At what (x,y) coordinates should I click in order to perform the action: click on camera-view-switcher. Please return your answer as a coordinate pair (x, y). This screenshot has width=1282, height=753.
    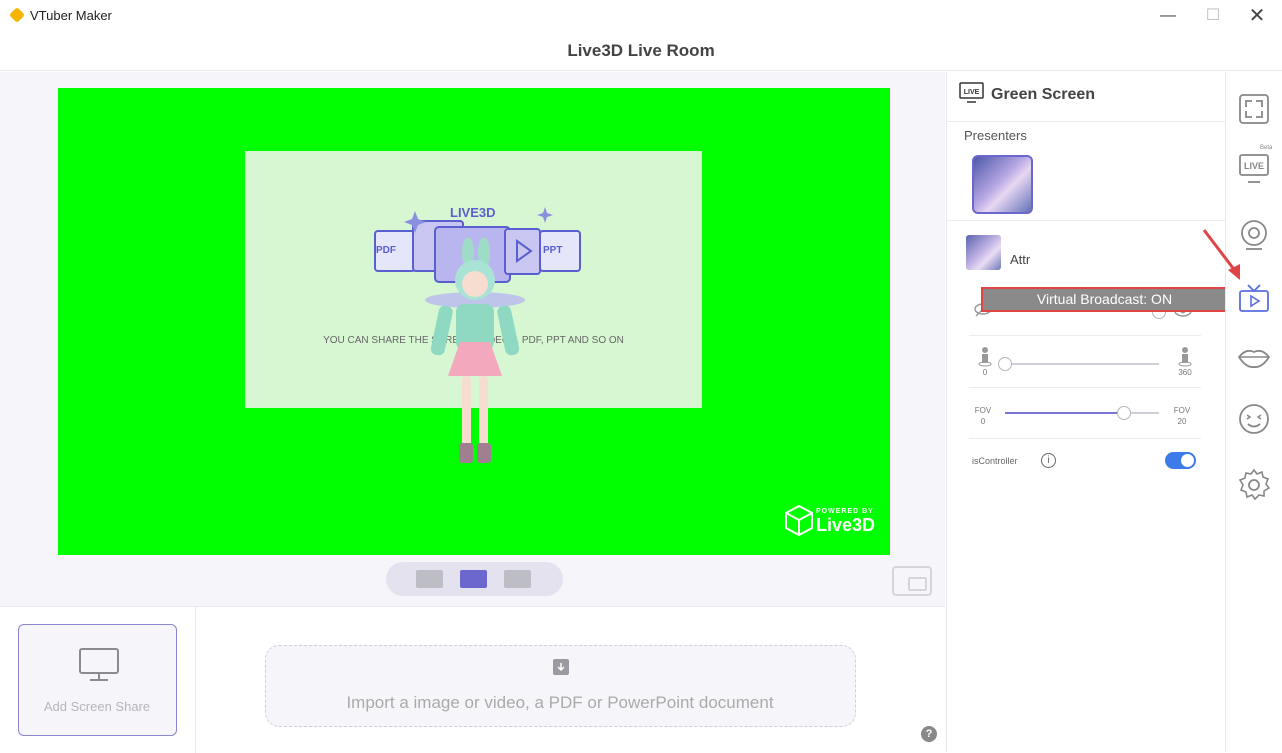
    Looking at the image, I should click on (474, 579).